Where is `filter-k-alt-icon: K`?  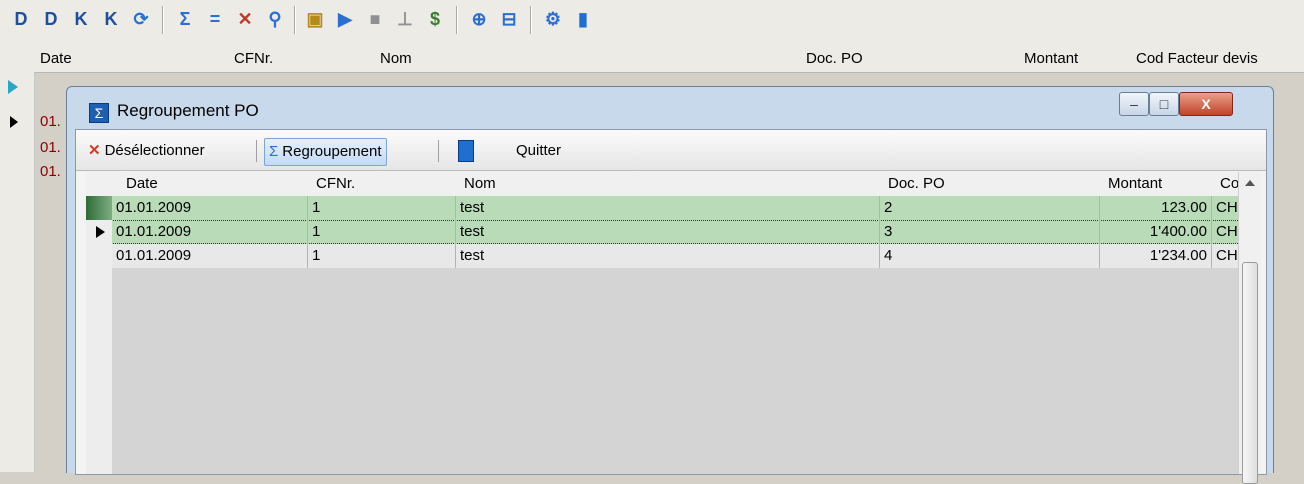
filter-k-alt-icon: K is located at coordinates (111, 19).